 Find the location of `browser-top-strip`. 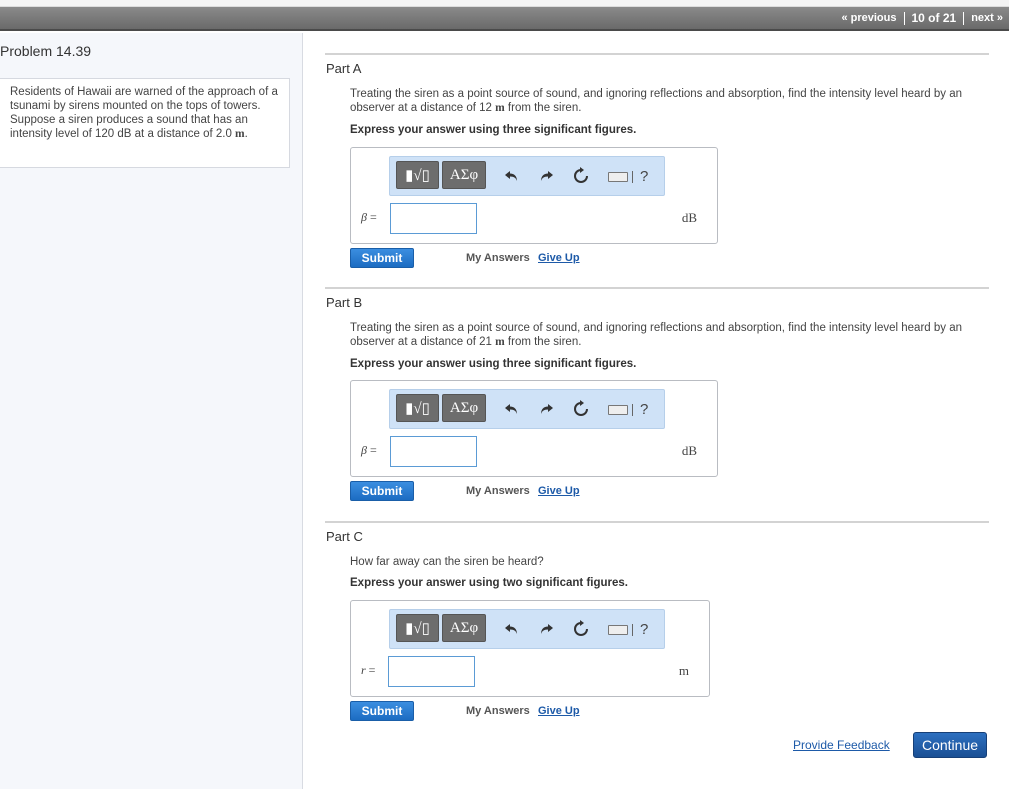

browser-top-strip is located at coordinates (504, 3).